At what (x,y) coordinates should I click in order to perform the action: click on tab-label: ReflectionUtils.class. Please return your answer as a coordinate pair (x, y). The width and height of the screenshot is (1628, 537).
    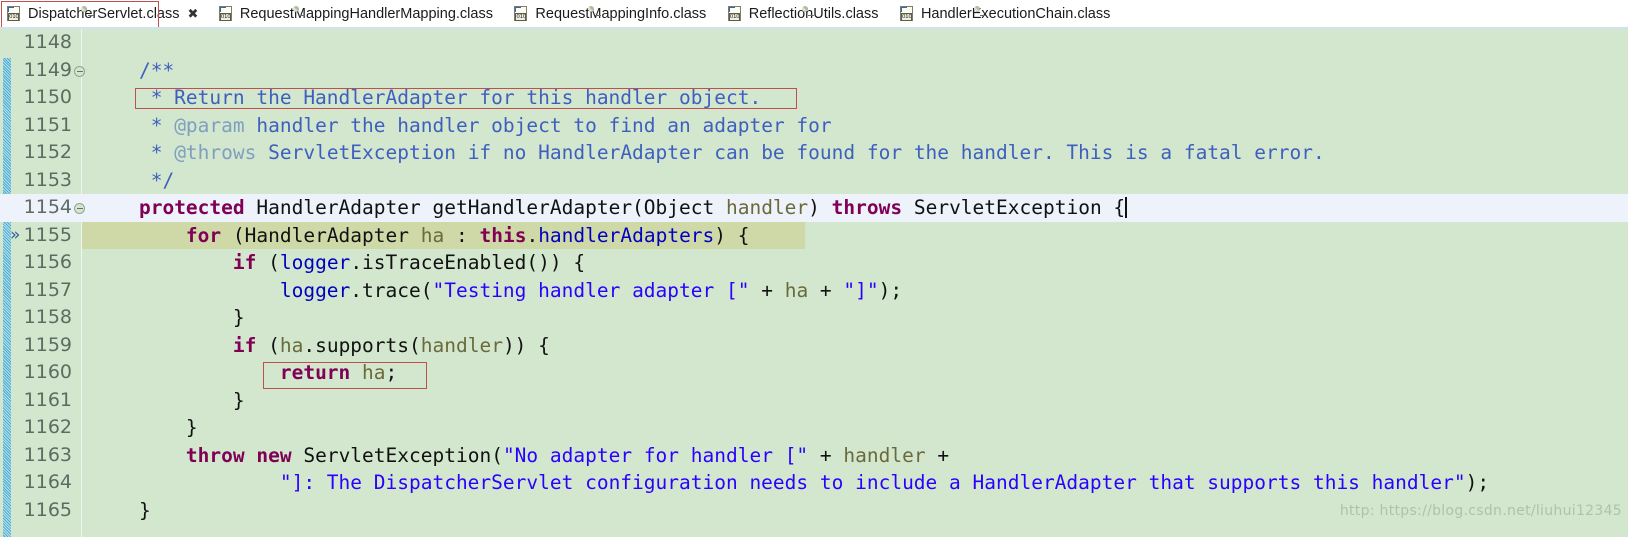
    Looking at the image, I should click on (813, 13).